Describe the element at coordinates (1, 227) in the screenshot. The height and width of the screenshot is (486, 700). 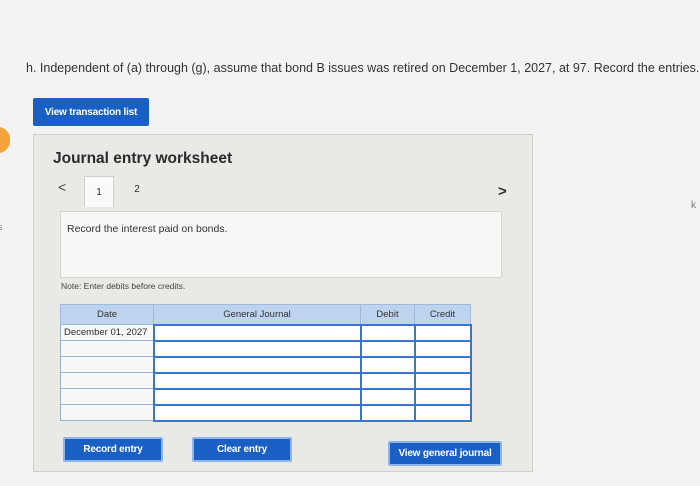
I see `margin-mark-left: s` at that location.